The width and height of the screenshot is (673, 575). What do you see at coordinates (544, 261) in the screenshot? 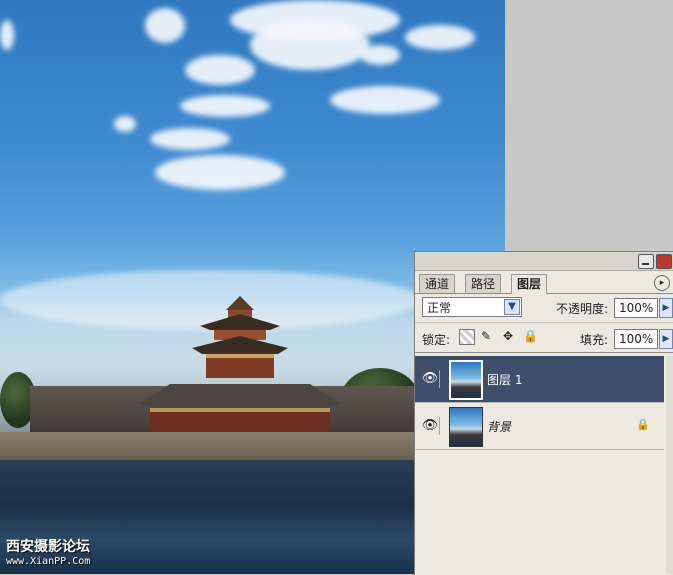
I see `panel-titlebar` at bounding box center [544, 261].